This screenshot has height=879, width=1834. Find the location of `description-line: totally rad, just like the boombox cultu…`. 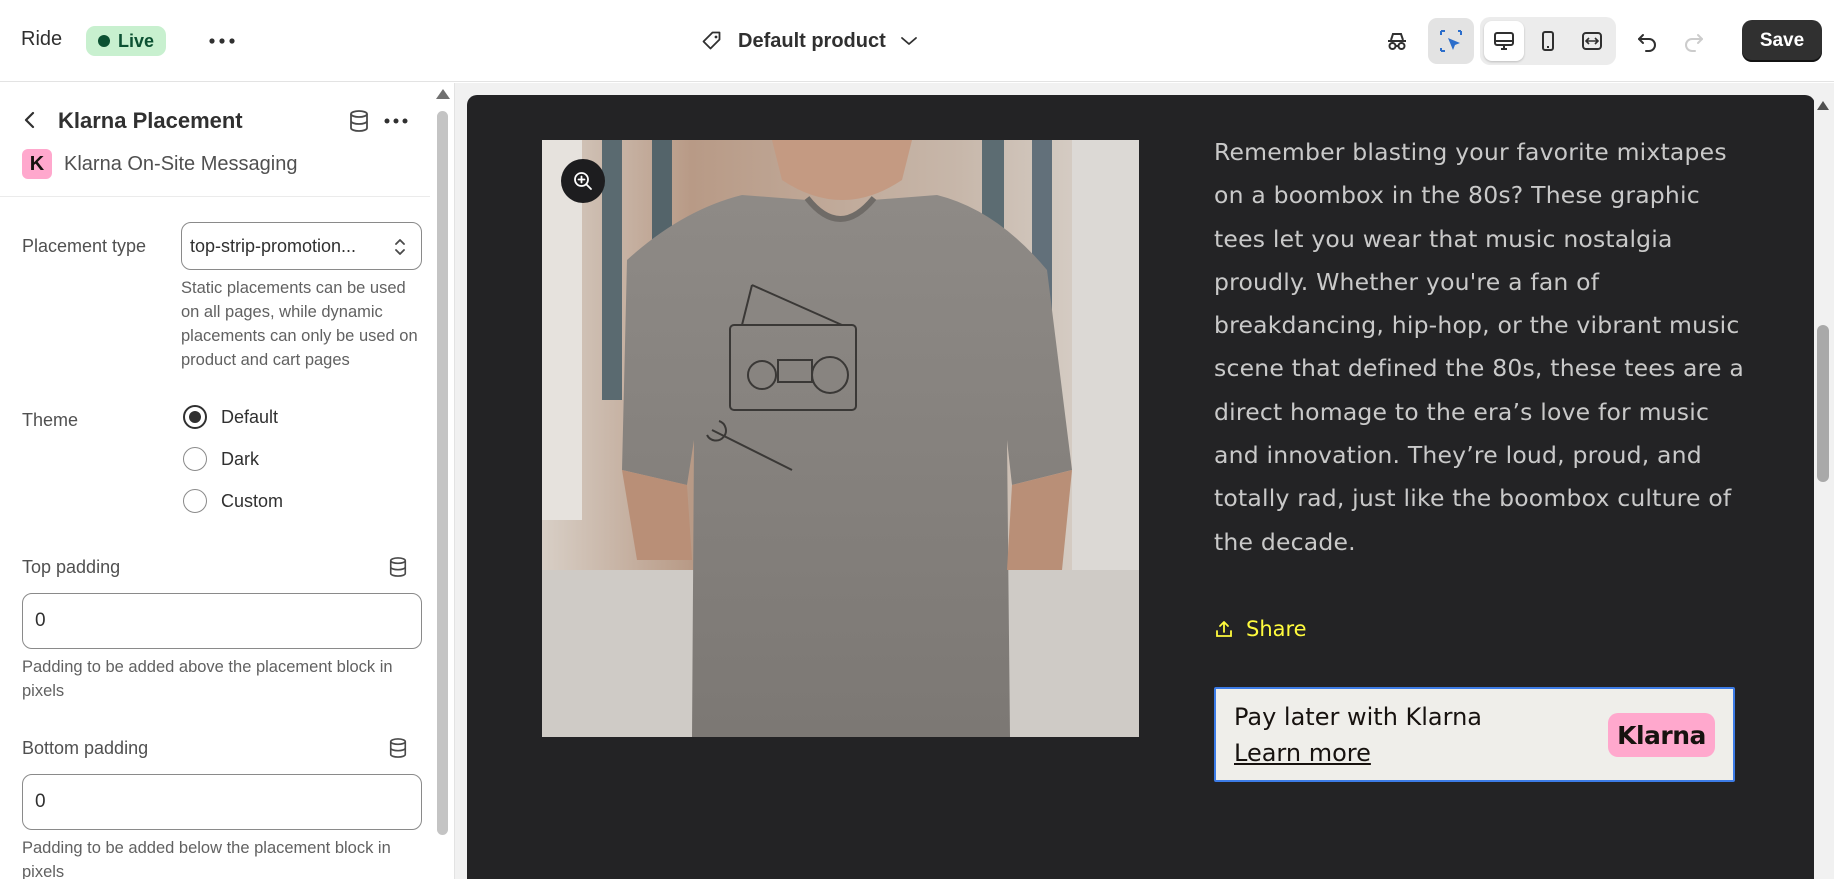

description-line: totally rad, just like the boombox cultu… is located at coordinates (1473, 498).